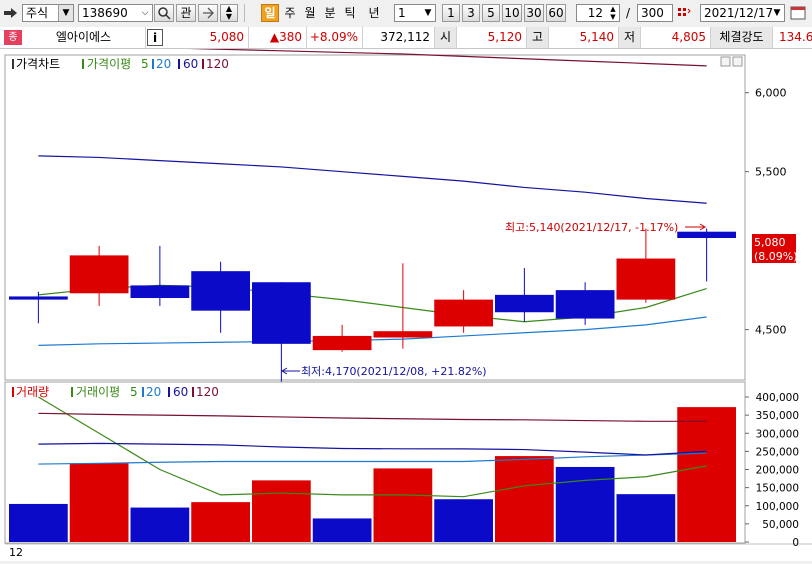  What do you see at coordinates (613, 13) in the screenshot?
I see `stepper-icon: ▲ ▼` at bounding box center [613, 13].